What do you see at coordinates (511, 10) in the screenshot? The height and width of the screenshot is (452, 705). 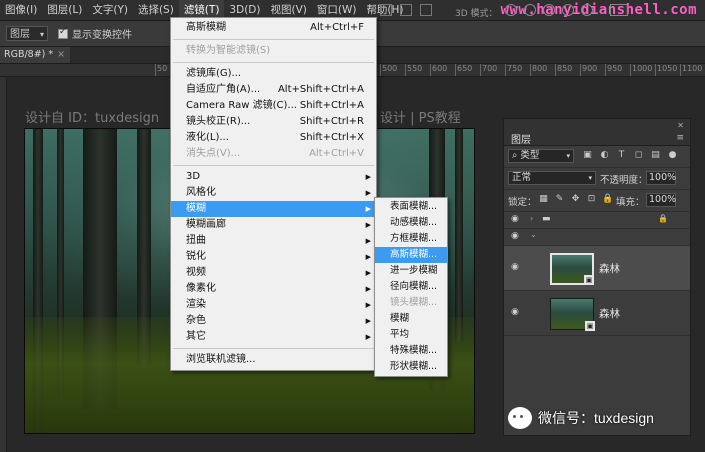 I see `rotate-3d-icon` at bounding box center [511, 10].